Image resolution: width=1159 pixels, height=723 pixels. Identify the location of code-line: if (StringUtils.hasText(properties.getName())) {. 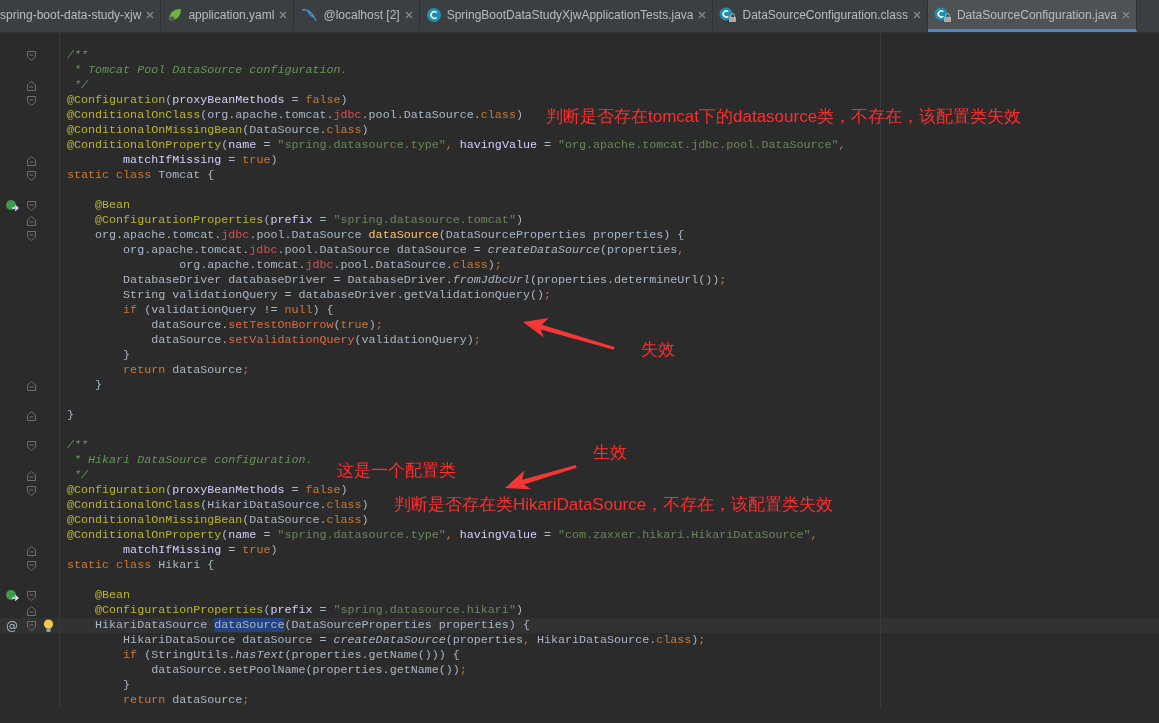
(291, 655).